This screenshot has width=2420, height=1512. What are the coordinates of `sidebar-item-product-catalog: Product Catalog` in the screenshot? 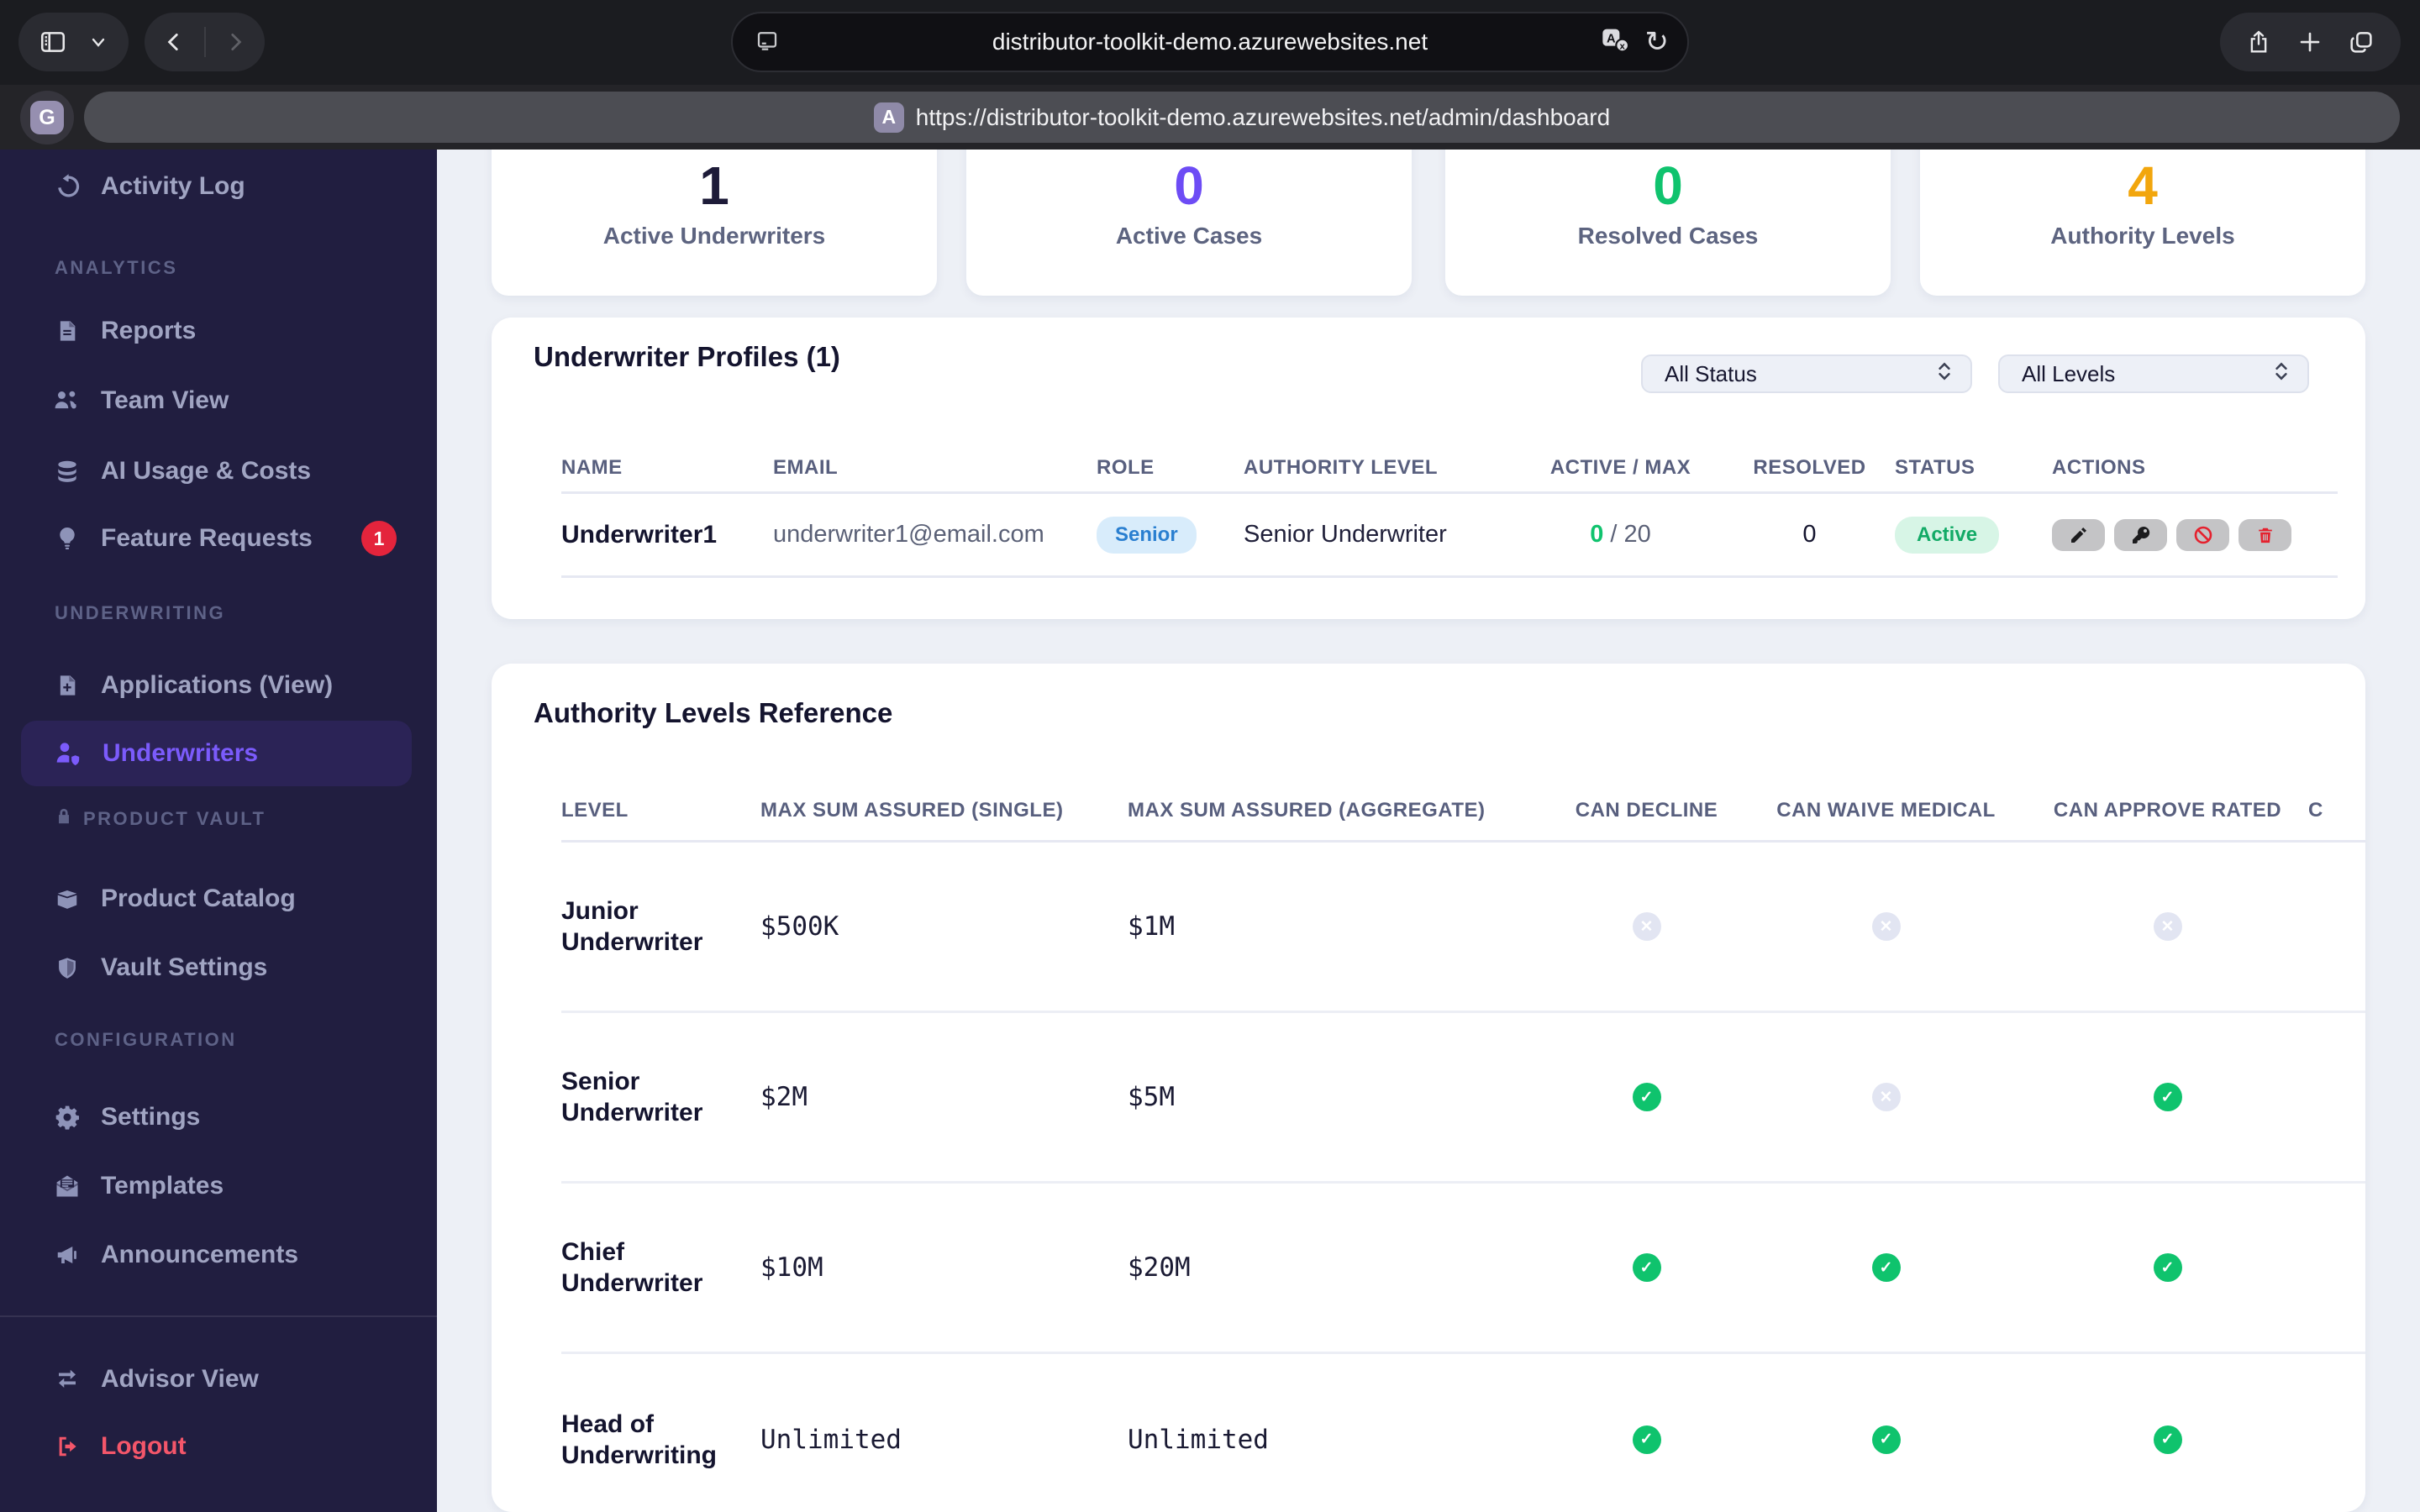 It's located at (218, 899).